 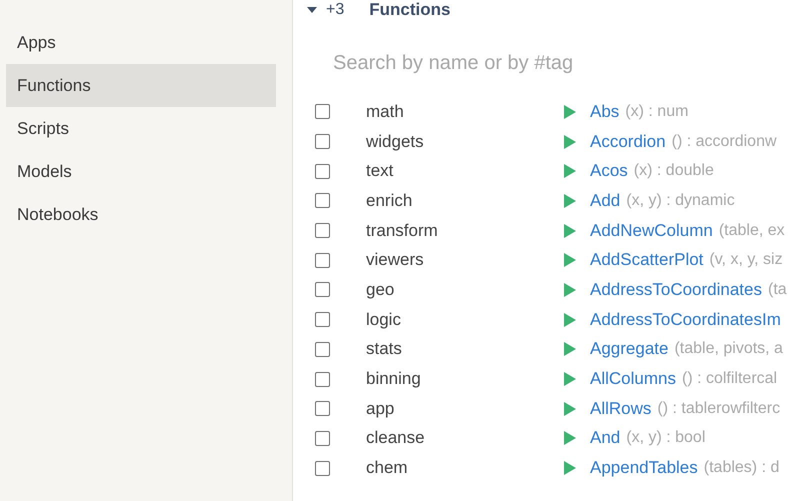 What do you see at coordinates (384, 349) in the screenshot?
I see `tag-label: stats` at bounding box center [384, 349].